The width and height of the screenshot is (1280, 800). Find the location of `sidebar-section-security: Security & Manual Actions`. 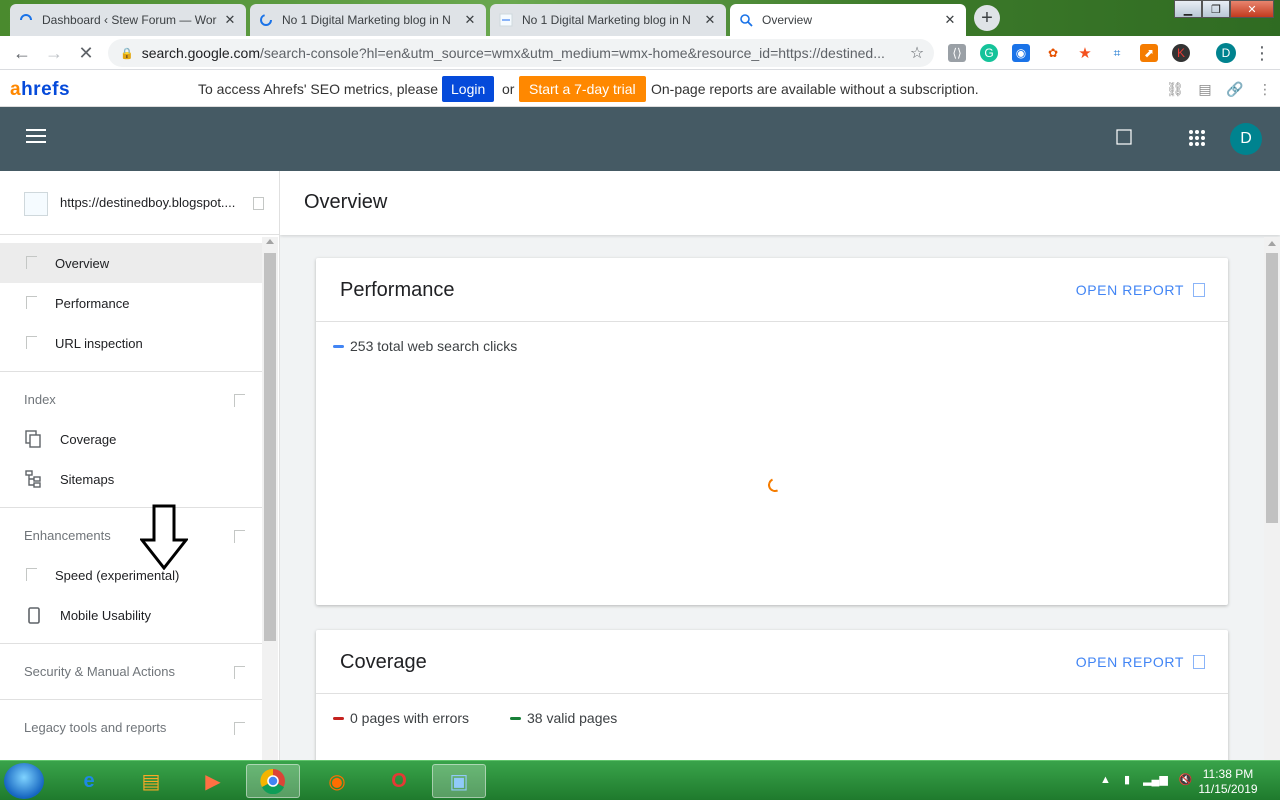

sidebar-section-security: Security & Manual Actions is located at coordinates (131, 671).